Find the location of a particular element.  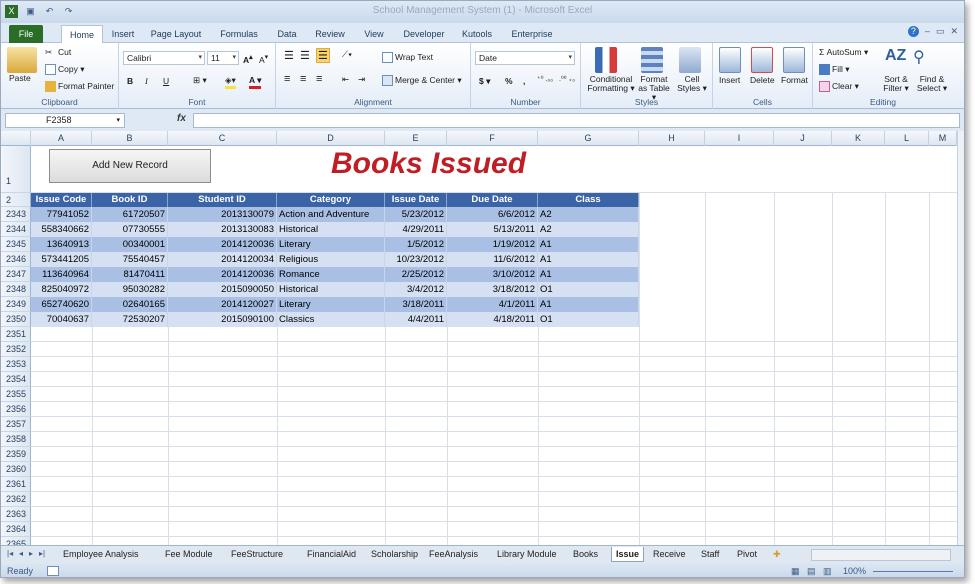

fill-button: Fill ▾ is located at coordinates (834, 70).